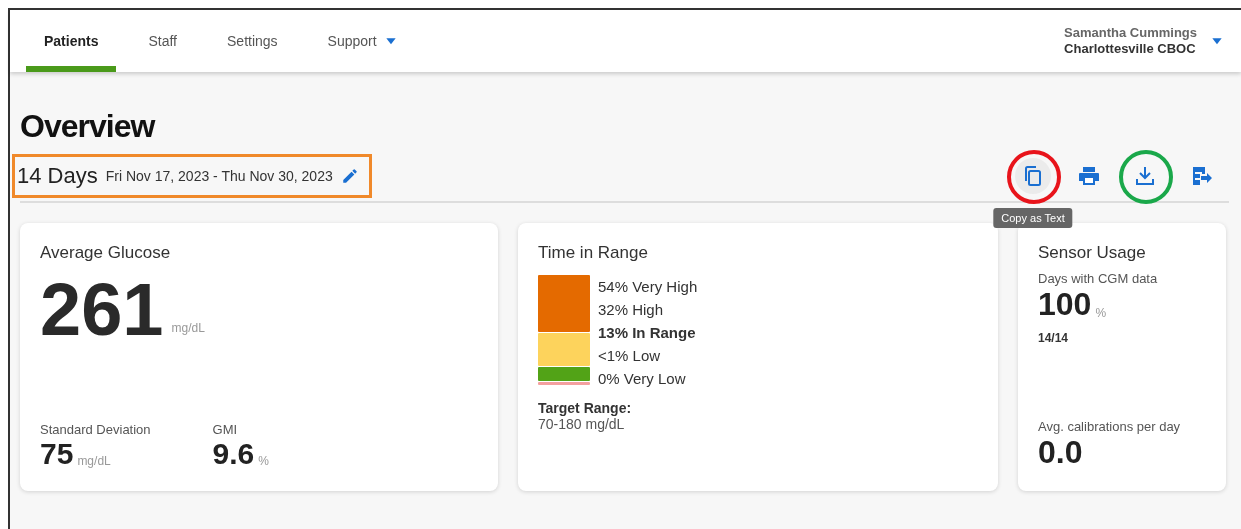 This screenshot has height=529, width=1241. What do you see at coordinates (642, 379) in the screenshot?
I see `range-label: 0% Very Low` at bounding box center [642, 379].